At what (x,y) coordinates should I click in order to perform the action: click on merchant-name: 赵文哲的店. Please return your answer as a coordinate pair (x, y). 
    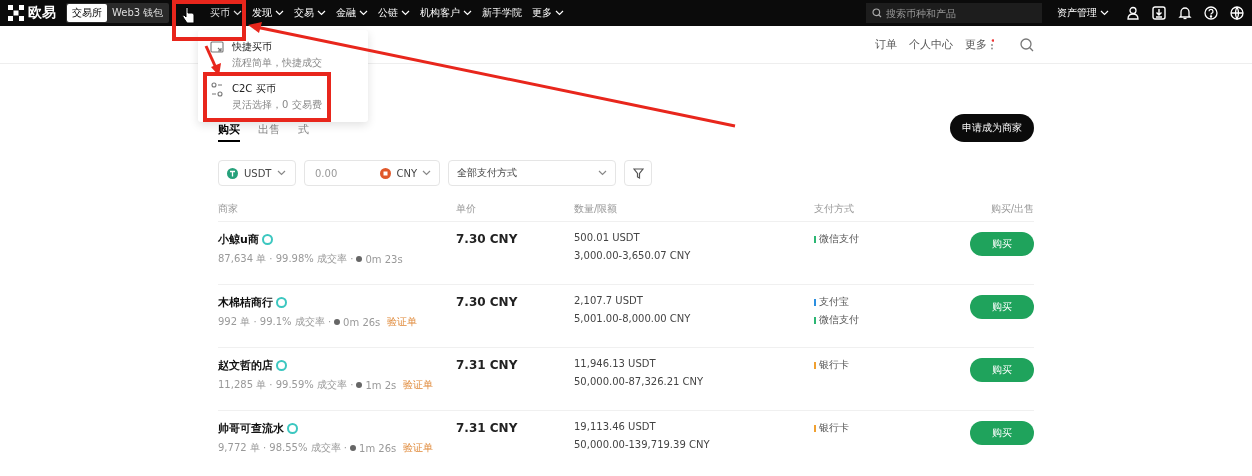
    Looking at the image, I should click on (245, 365).